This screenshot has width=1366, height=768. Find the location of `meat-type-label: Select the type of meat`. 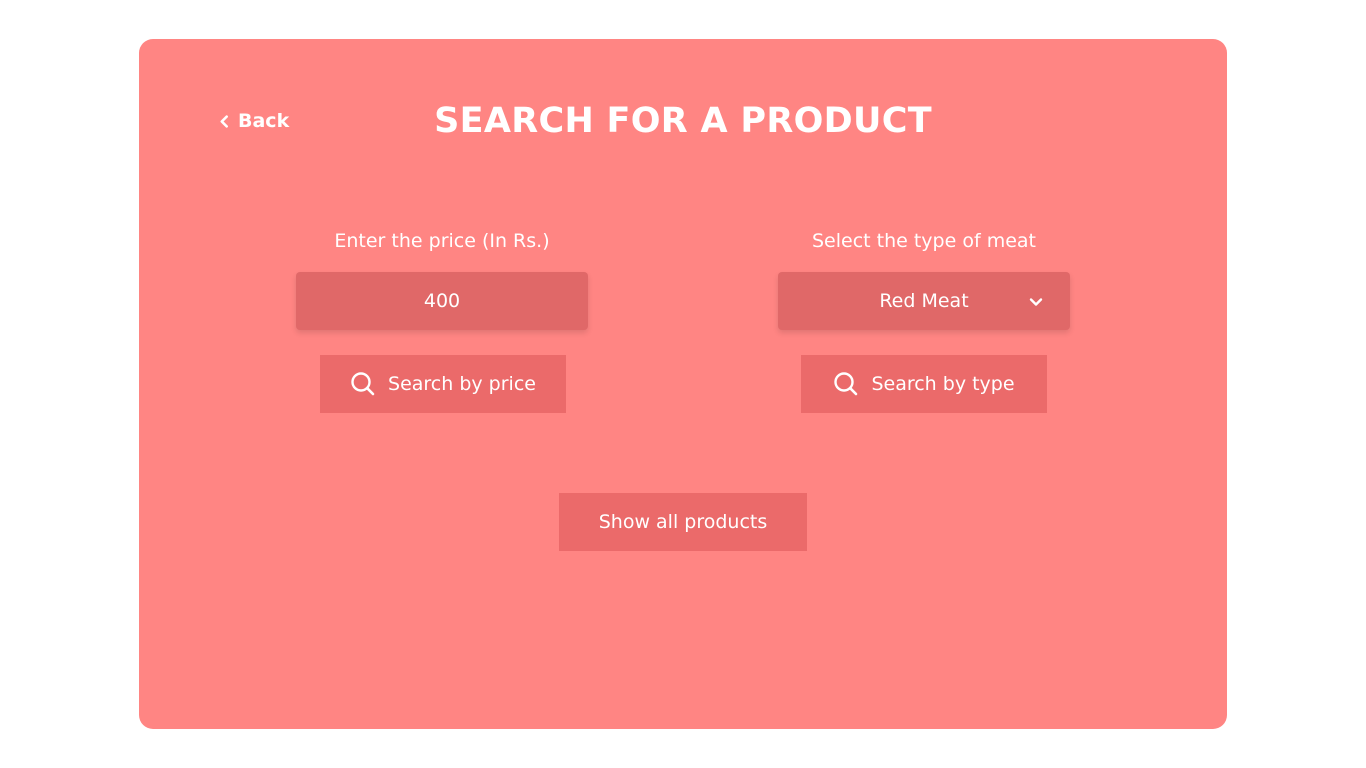

meat-type-label: Select the type of meat is located at coordinates (923, 241).